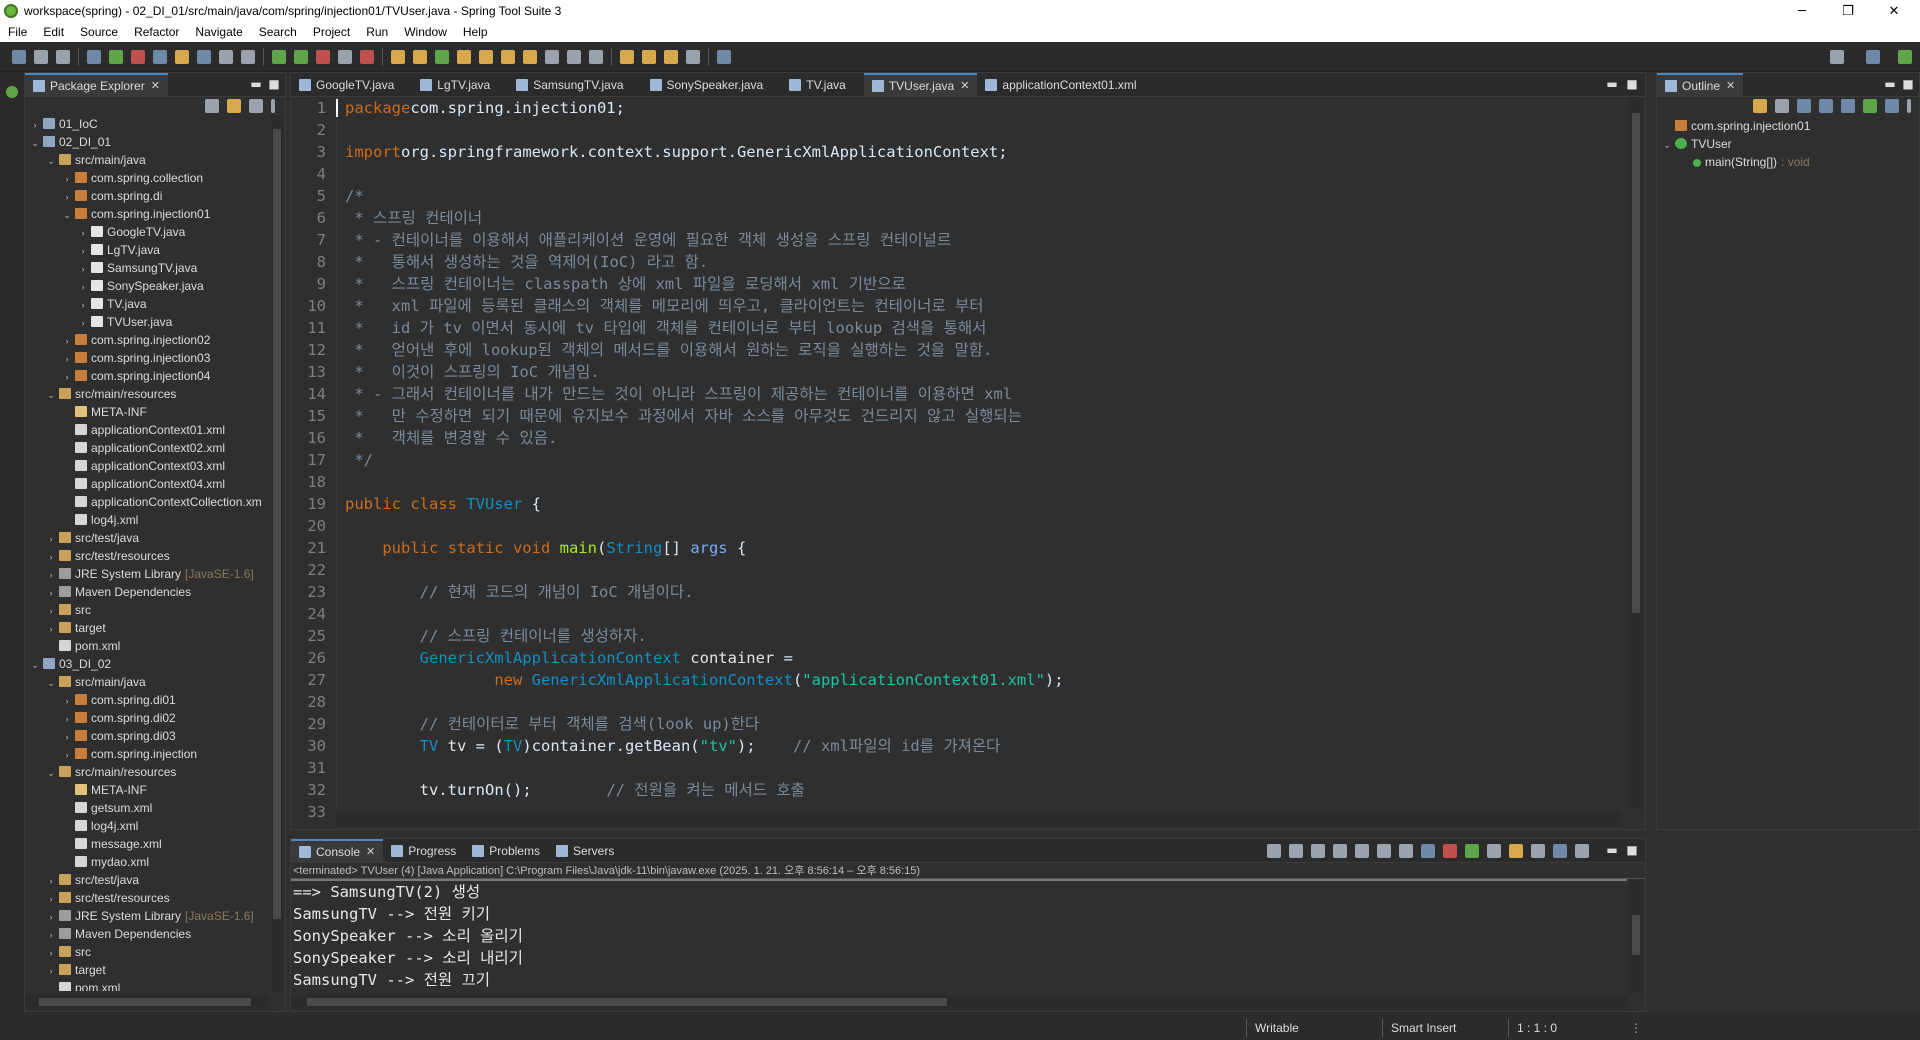 The image size is (1920, 1040). Describe the element at coordinates (1472, 851) in the screenshot. I see `pin-console-icon` at that location.